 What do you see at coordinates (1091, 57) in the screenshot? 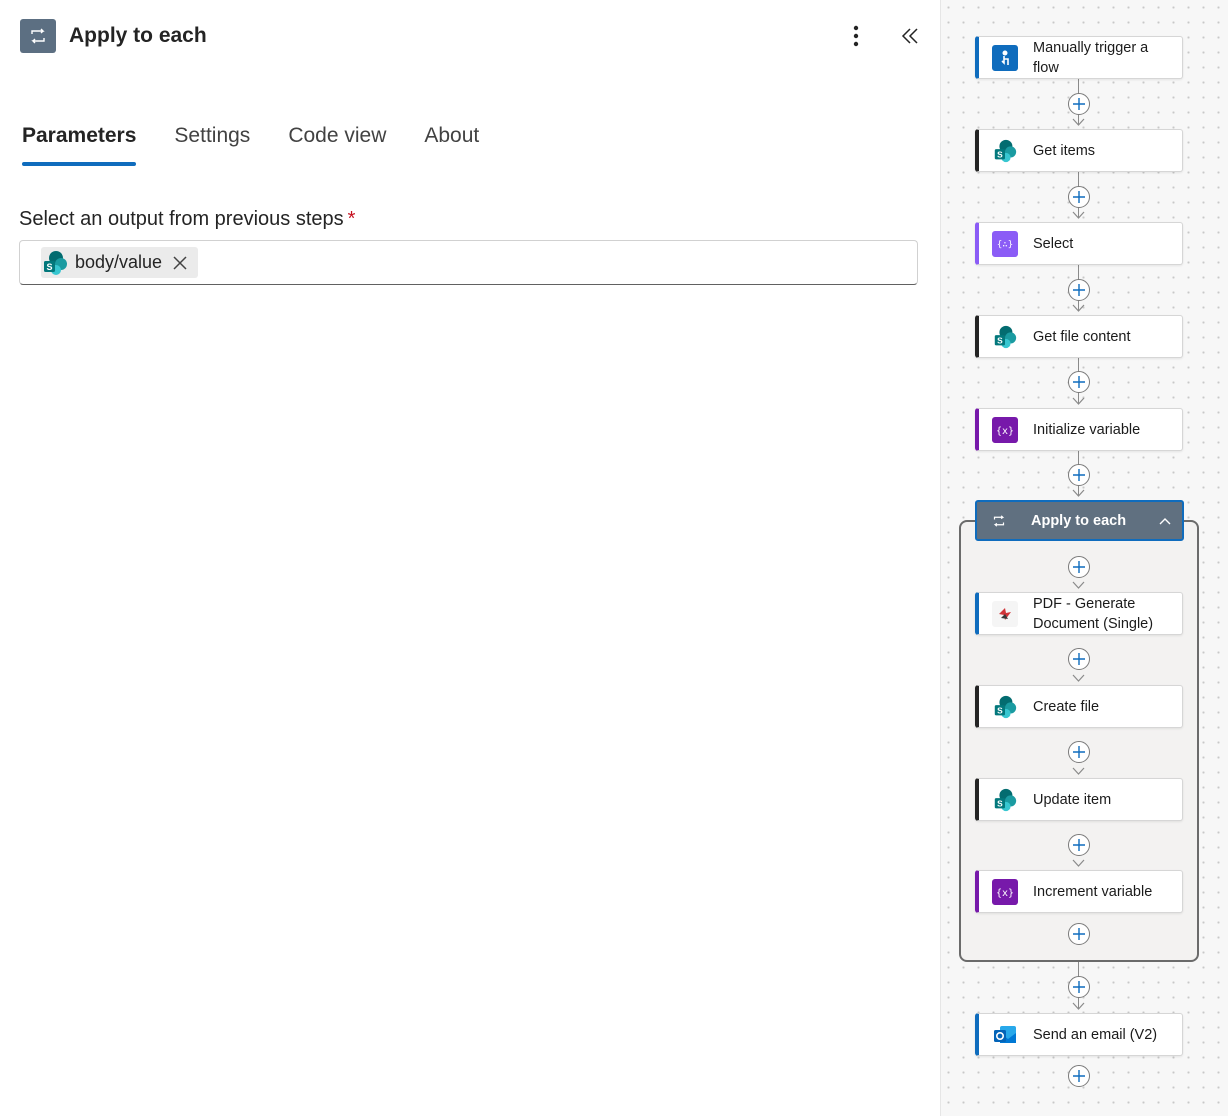
I see `node-label: Manually trigger a flow` at bounding box center [1091, 57].